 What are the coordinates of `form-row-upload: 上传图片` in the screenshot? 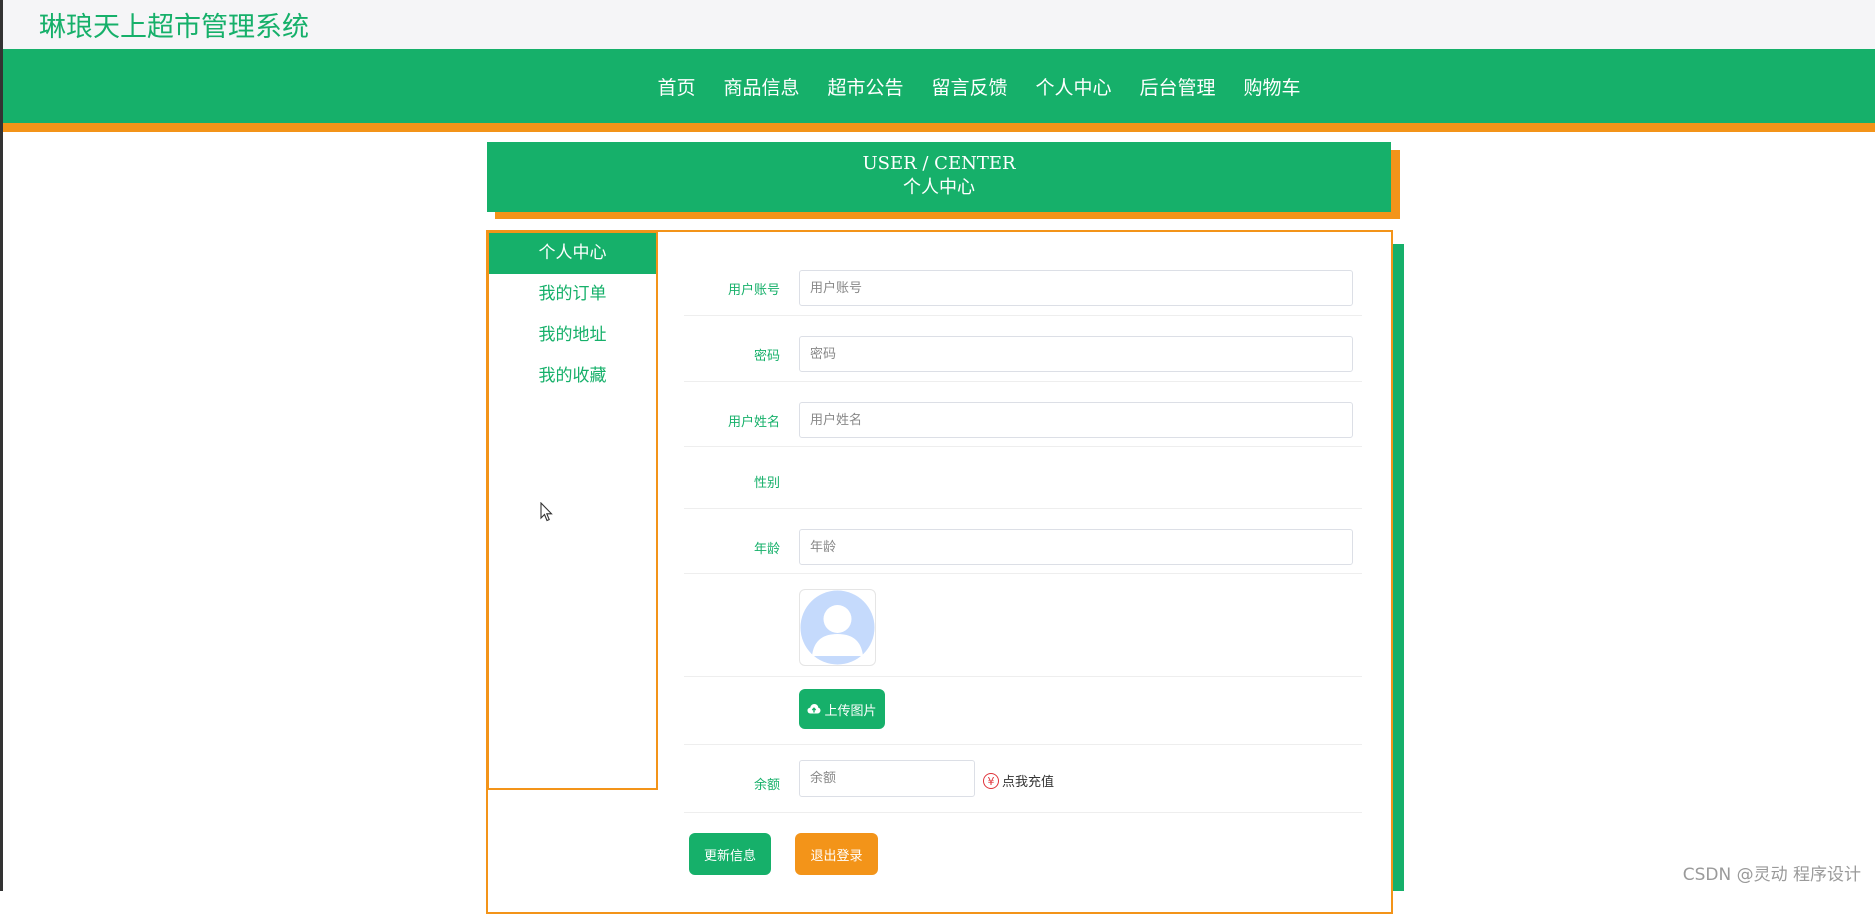 It's located at (1023, 710).